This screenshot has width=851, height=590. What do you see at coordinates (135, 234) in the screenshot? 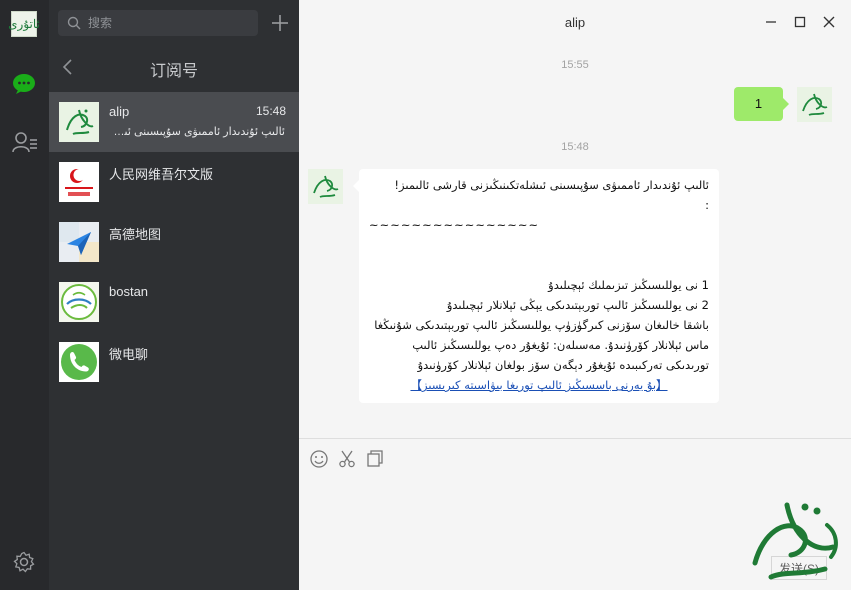
I see `list-item-name: 高德地图` at bounding box center [135, 234].